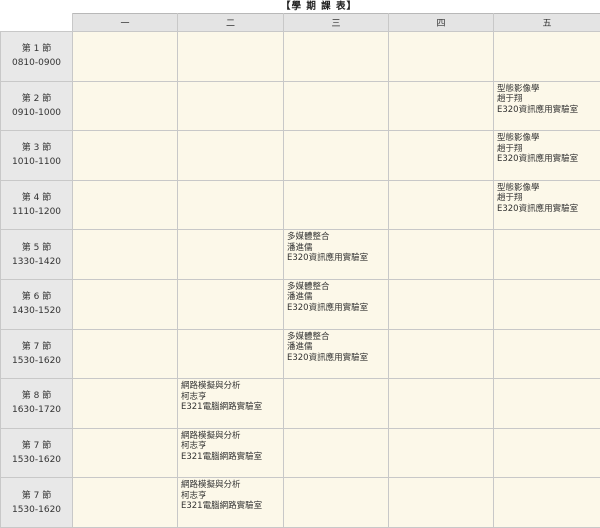 The image size is (600, 528). Describe the element at coordinates (548, 188) in the screenshot. I see `course-name: 型態影像學` at that location.